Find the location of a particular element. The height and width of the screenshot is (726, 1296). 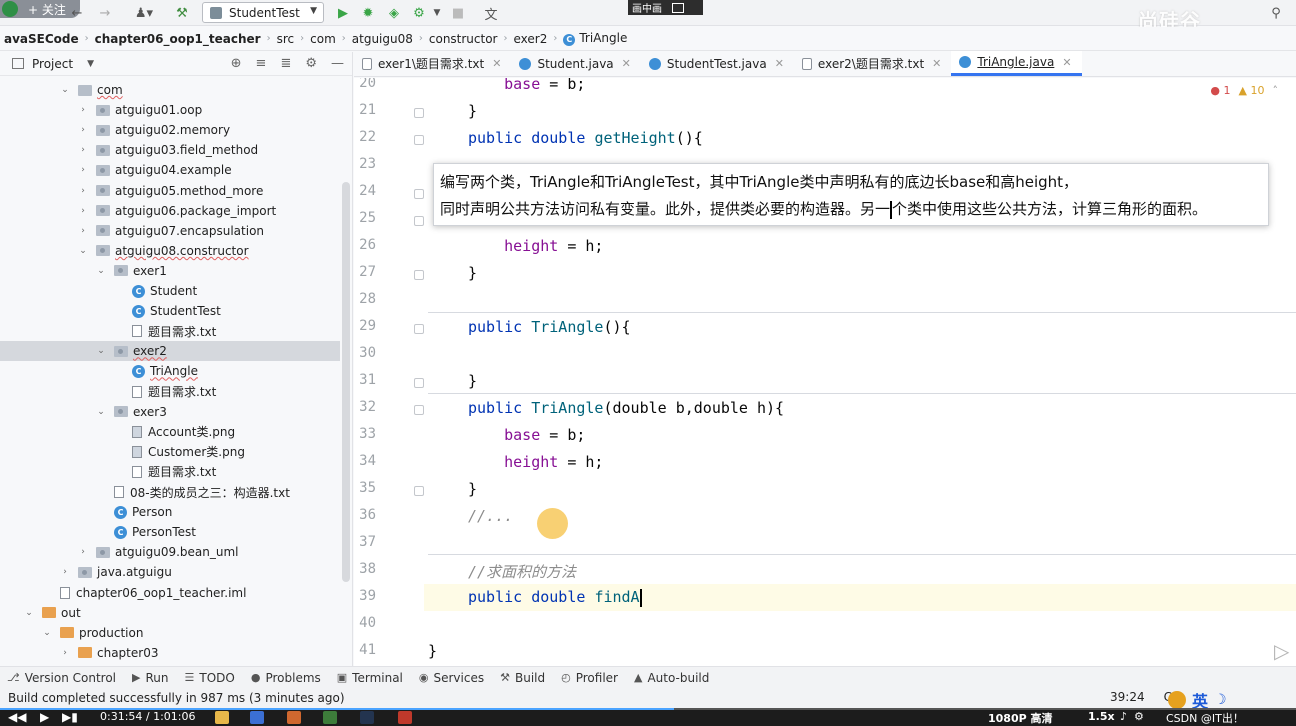

run-config-select: StudentTest ▼ is located at coordinates (263, 12).